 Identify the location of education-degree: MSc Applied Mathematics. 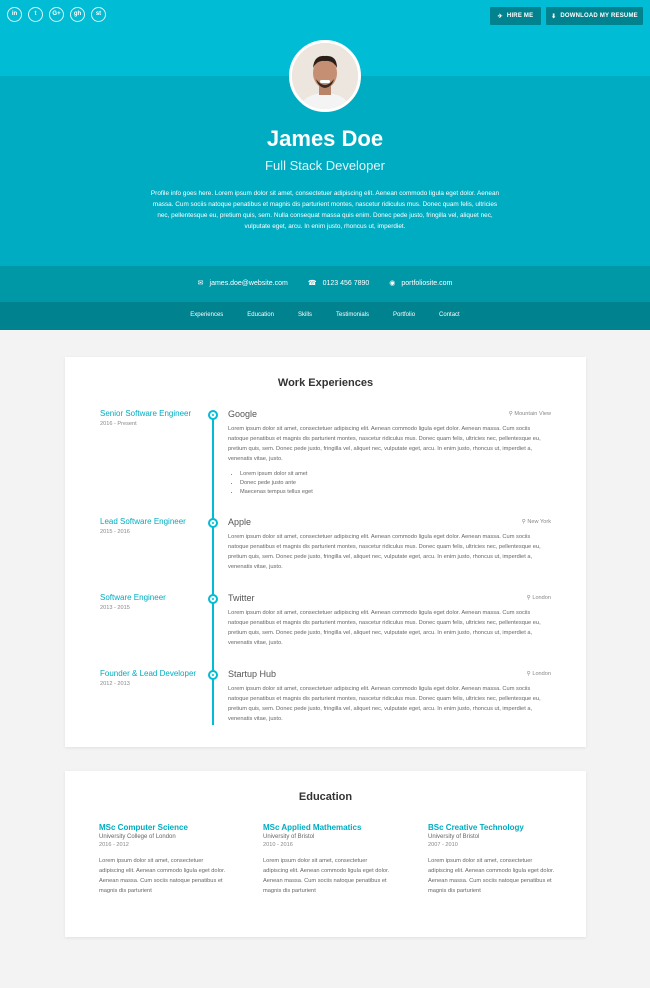
(312, 827).